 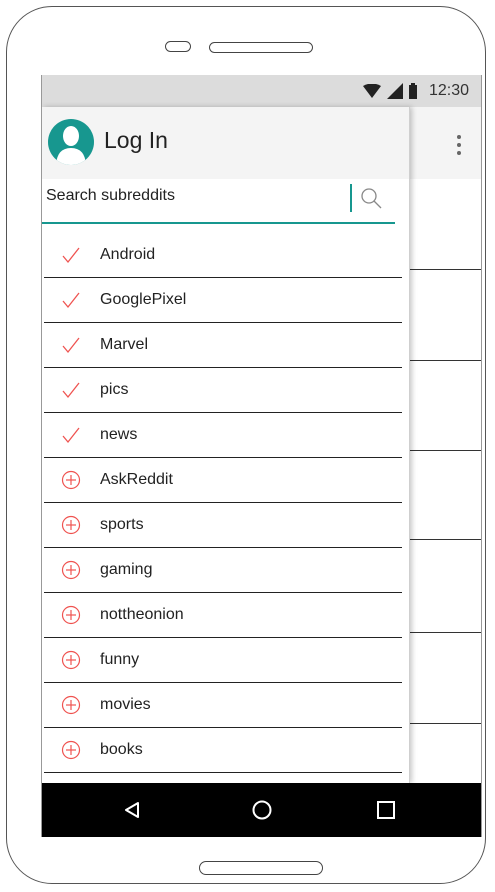 What do you see at coordinates (128, 254) in the screenshot?
I see `subreddit-label: Android` at bounding box center [128, 254].